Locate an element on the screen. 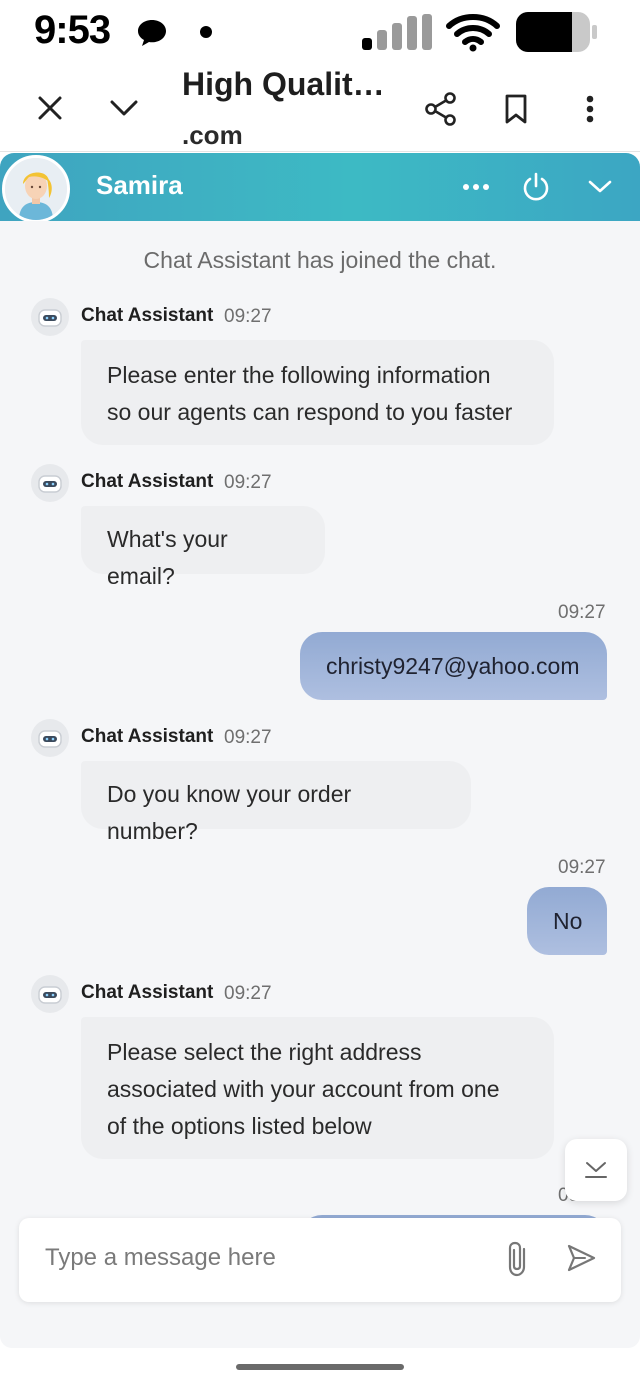 The height and width of the screenshot is (1387, 640). status-time: 9:53 is located at coordinates (72, 30).